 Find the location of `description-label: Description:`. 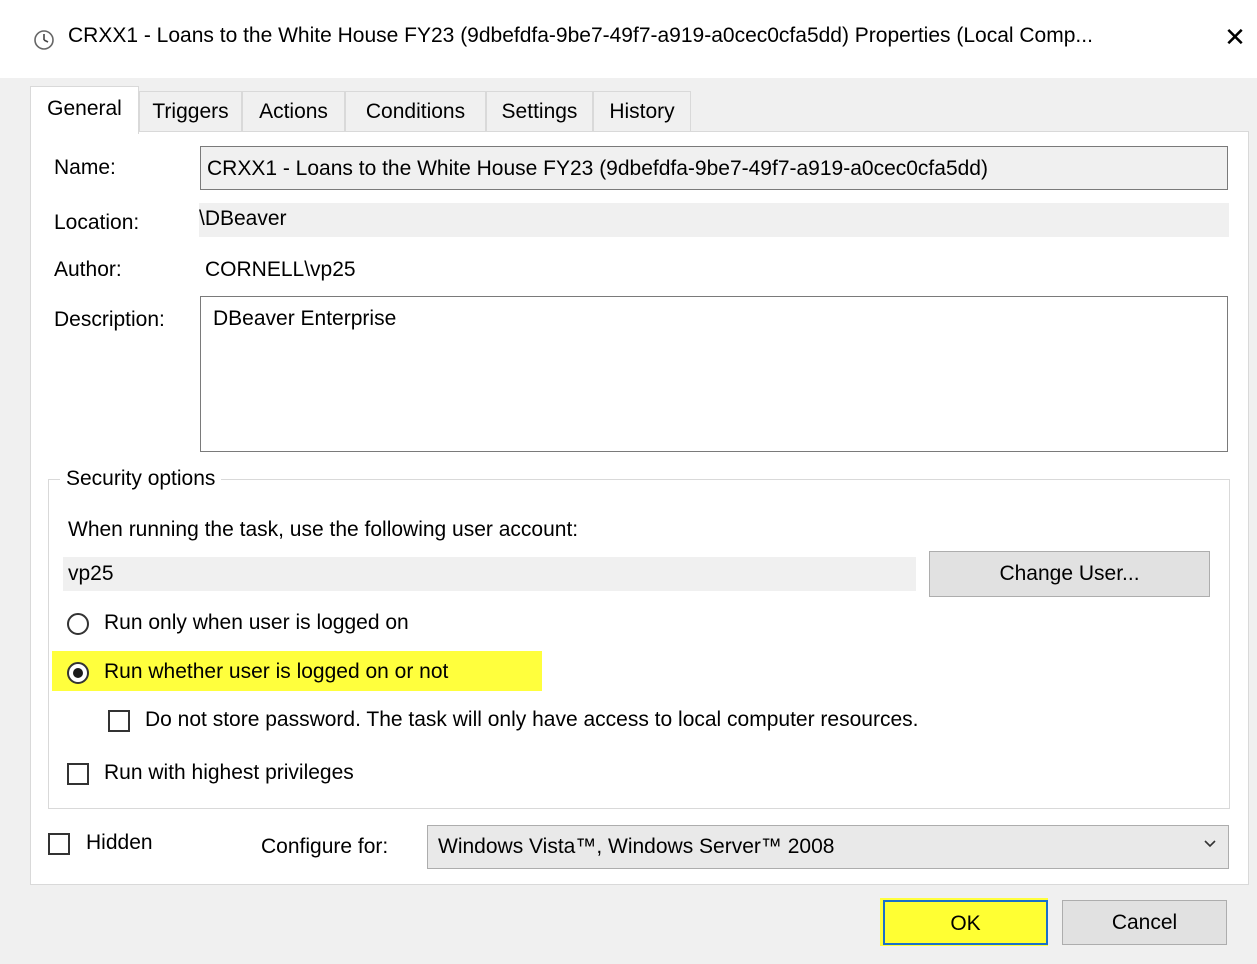

description-label: Description: is located at coordinates (109, 319).